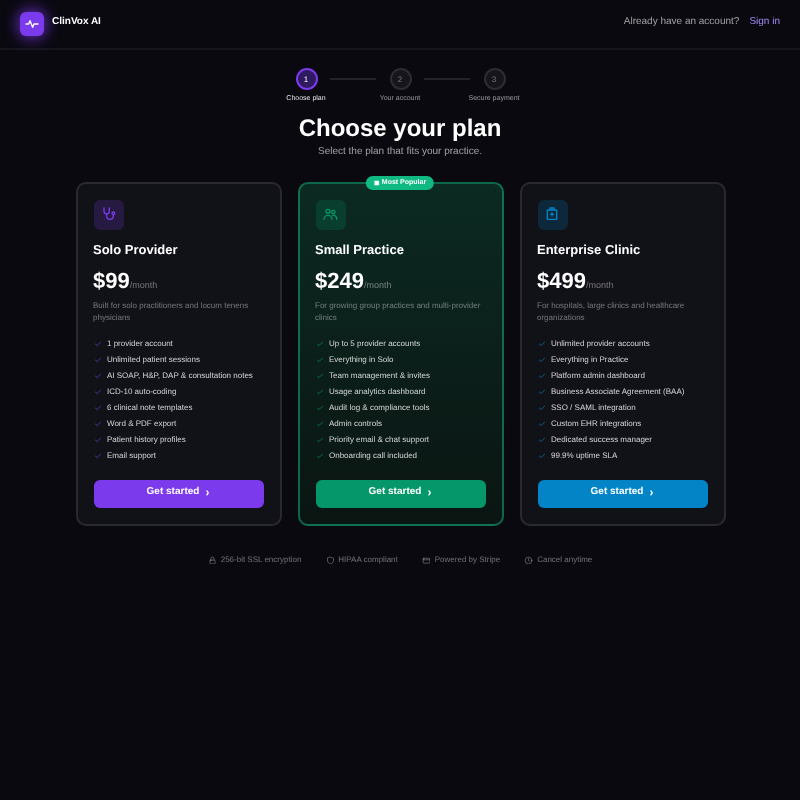 The width and height of the screenshot is (800, 800). What do you see at coordinates (426, 560) in the screenshot?
I see `card-icon` at bounding box center [426, 560].